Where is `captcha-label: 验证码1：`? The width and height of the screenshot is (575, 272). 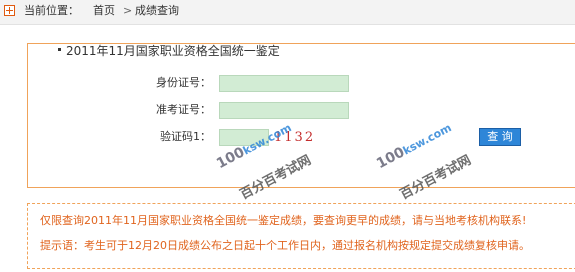 captcha-label: 验证码1： is located at coordinates (185, 136).